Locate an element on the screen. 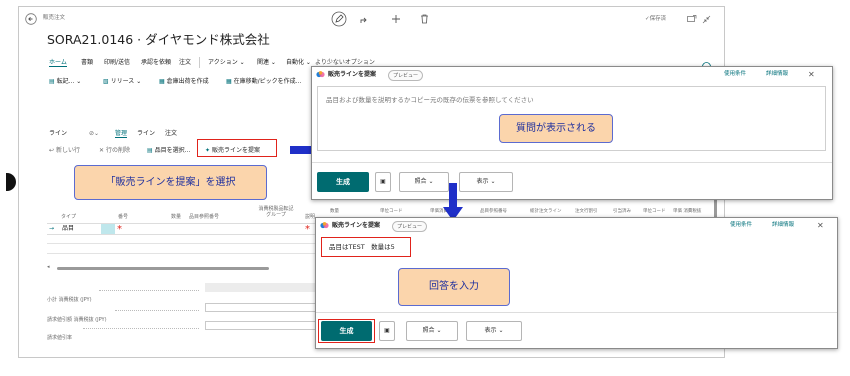 The width and height of the screenshot is (850, 376). action-automate: 自動化 ⌄ is located at coordinates (298, 63).